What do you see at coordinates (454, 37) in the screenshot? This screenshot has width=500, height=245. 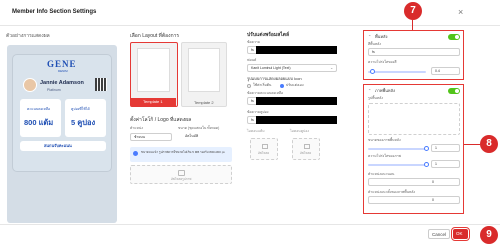 I see `background-color-toggle` at bounding box center [454, 37].